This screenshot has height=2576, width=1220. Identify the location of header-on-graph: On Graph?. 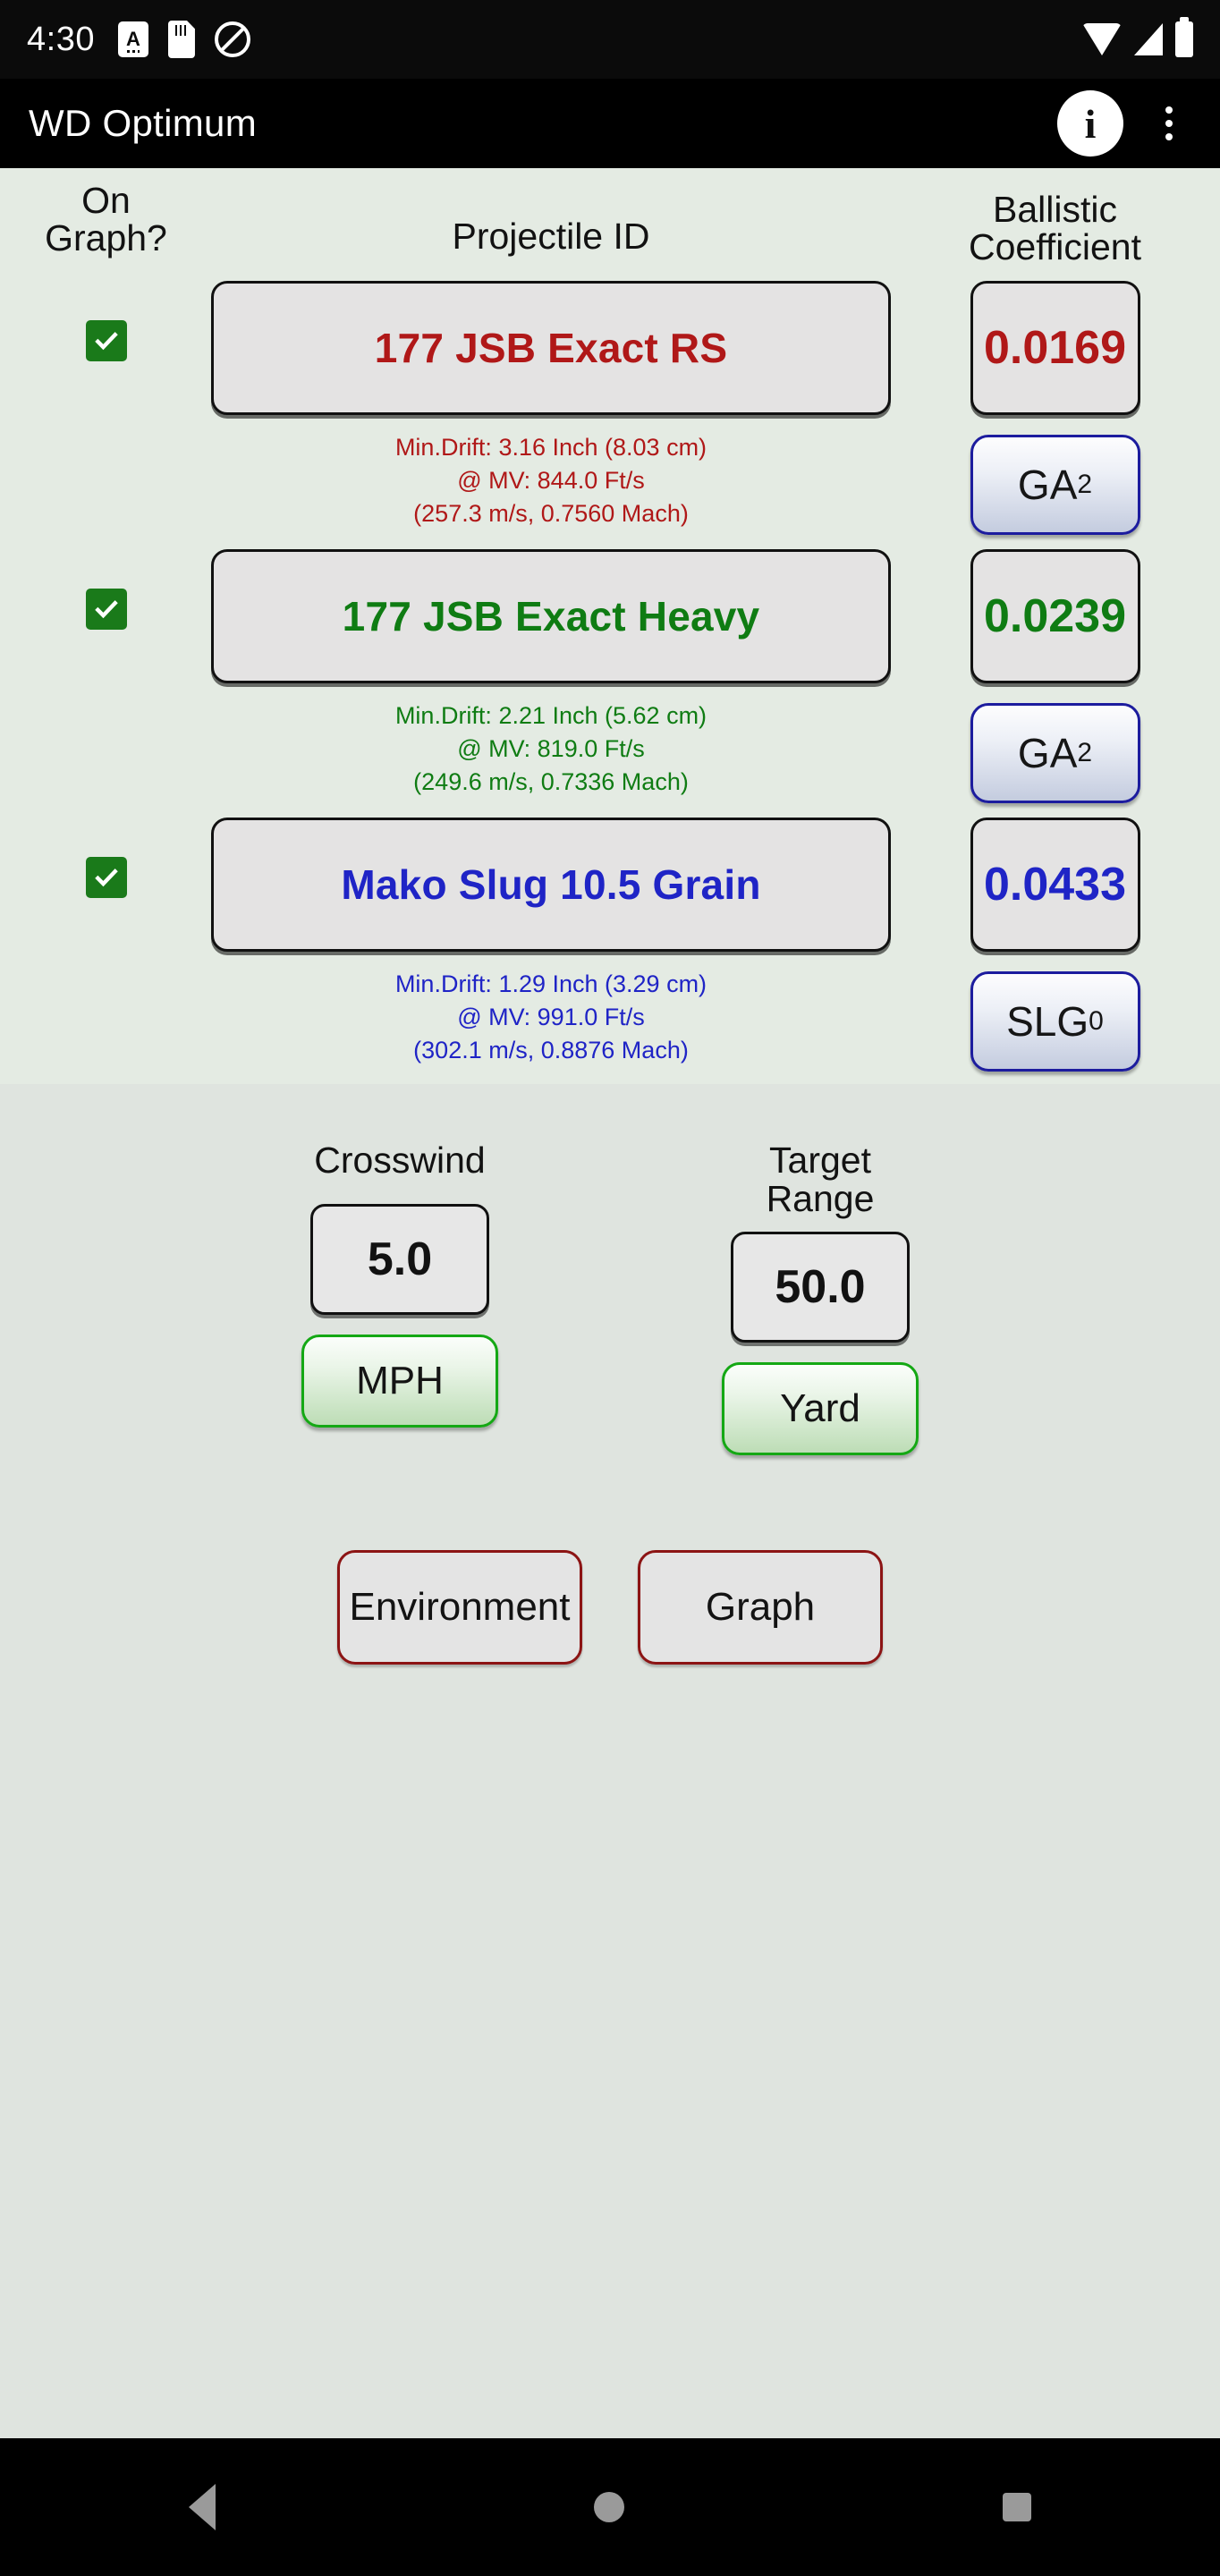
(106, 218).